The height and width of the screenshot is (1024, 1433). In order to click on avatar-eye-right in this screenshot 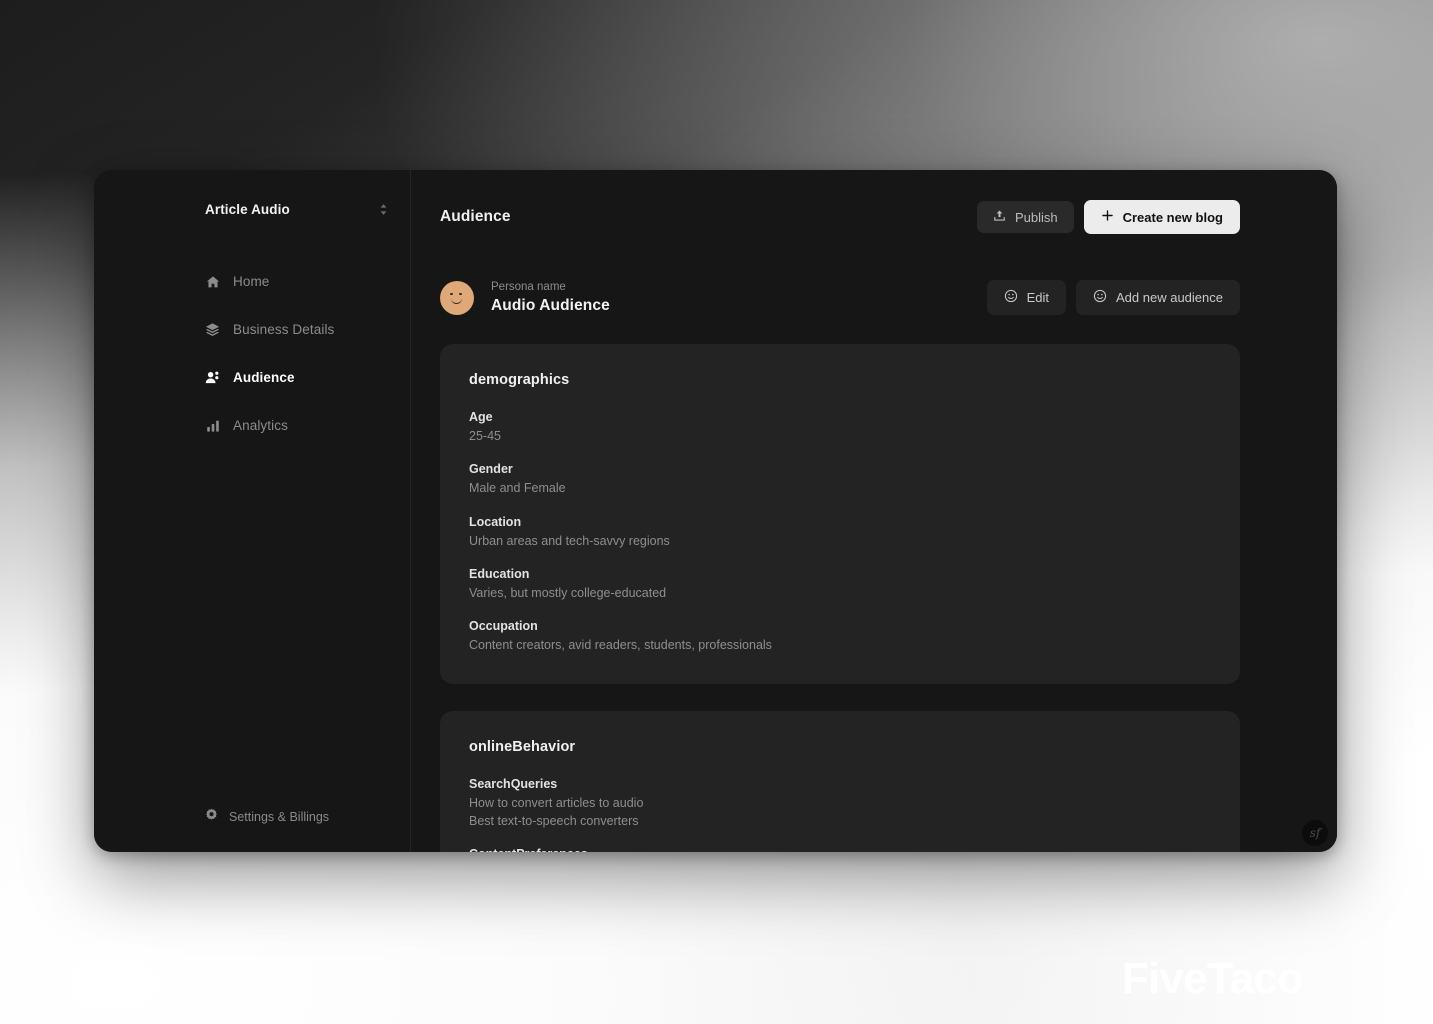, I will do `click(460, 294)`.